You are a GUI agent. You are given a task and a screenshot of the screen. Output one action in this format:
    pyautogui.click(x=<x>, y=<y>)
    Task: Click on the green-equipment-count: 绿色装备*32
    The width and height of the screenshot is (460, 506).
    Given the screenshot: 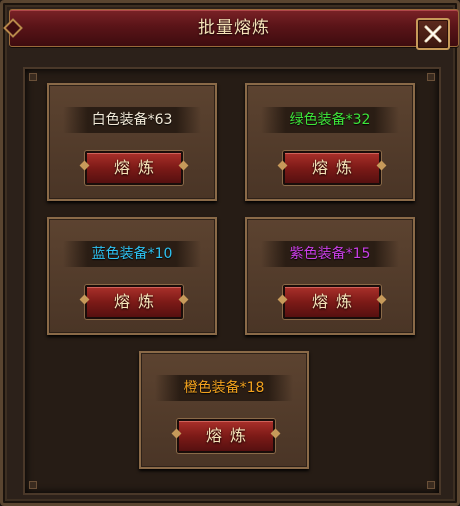 What is the action you would take?
    pyautogui.click(x=330, y=120)
    